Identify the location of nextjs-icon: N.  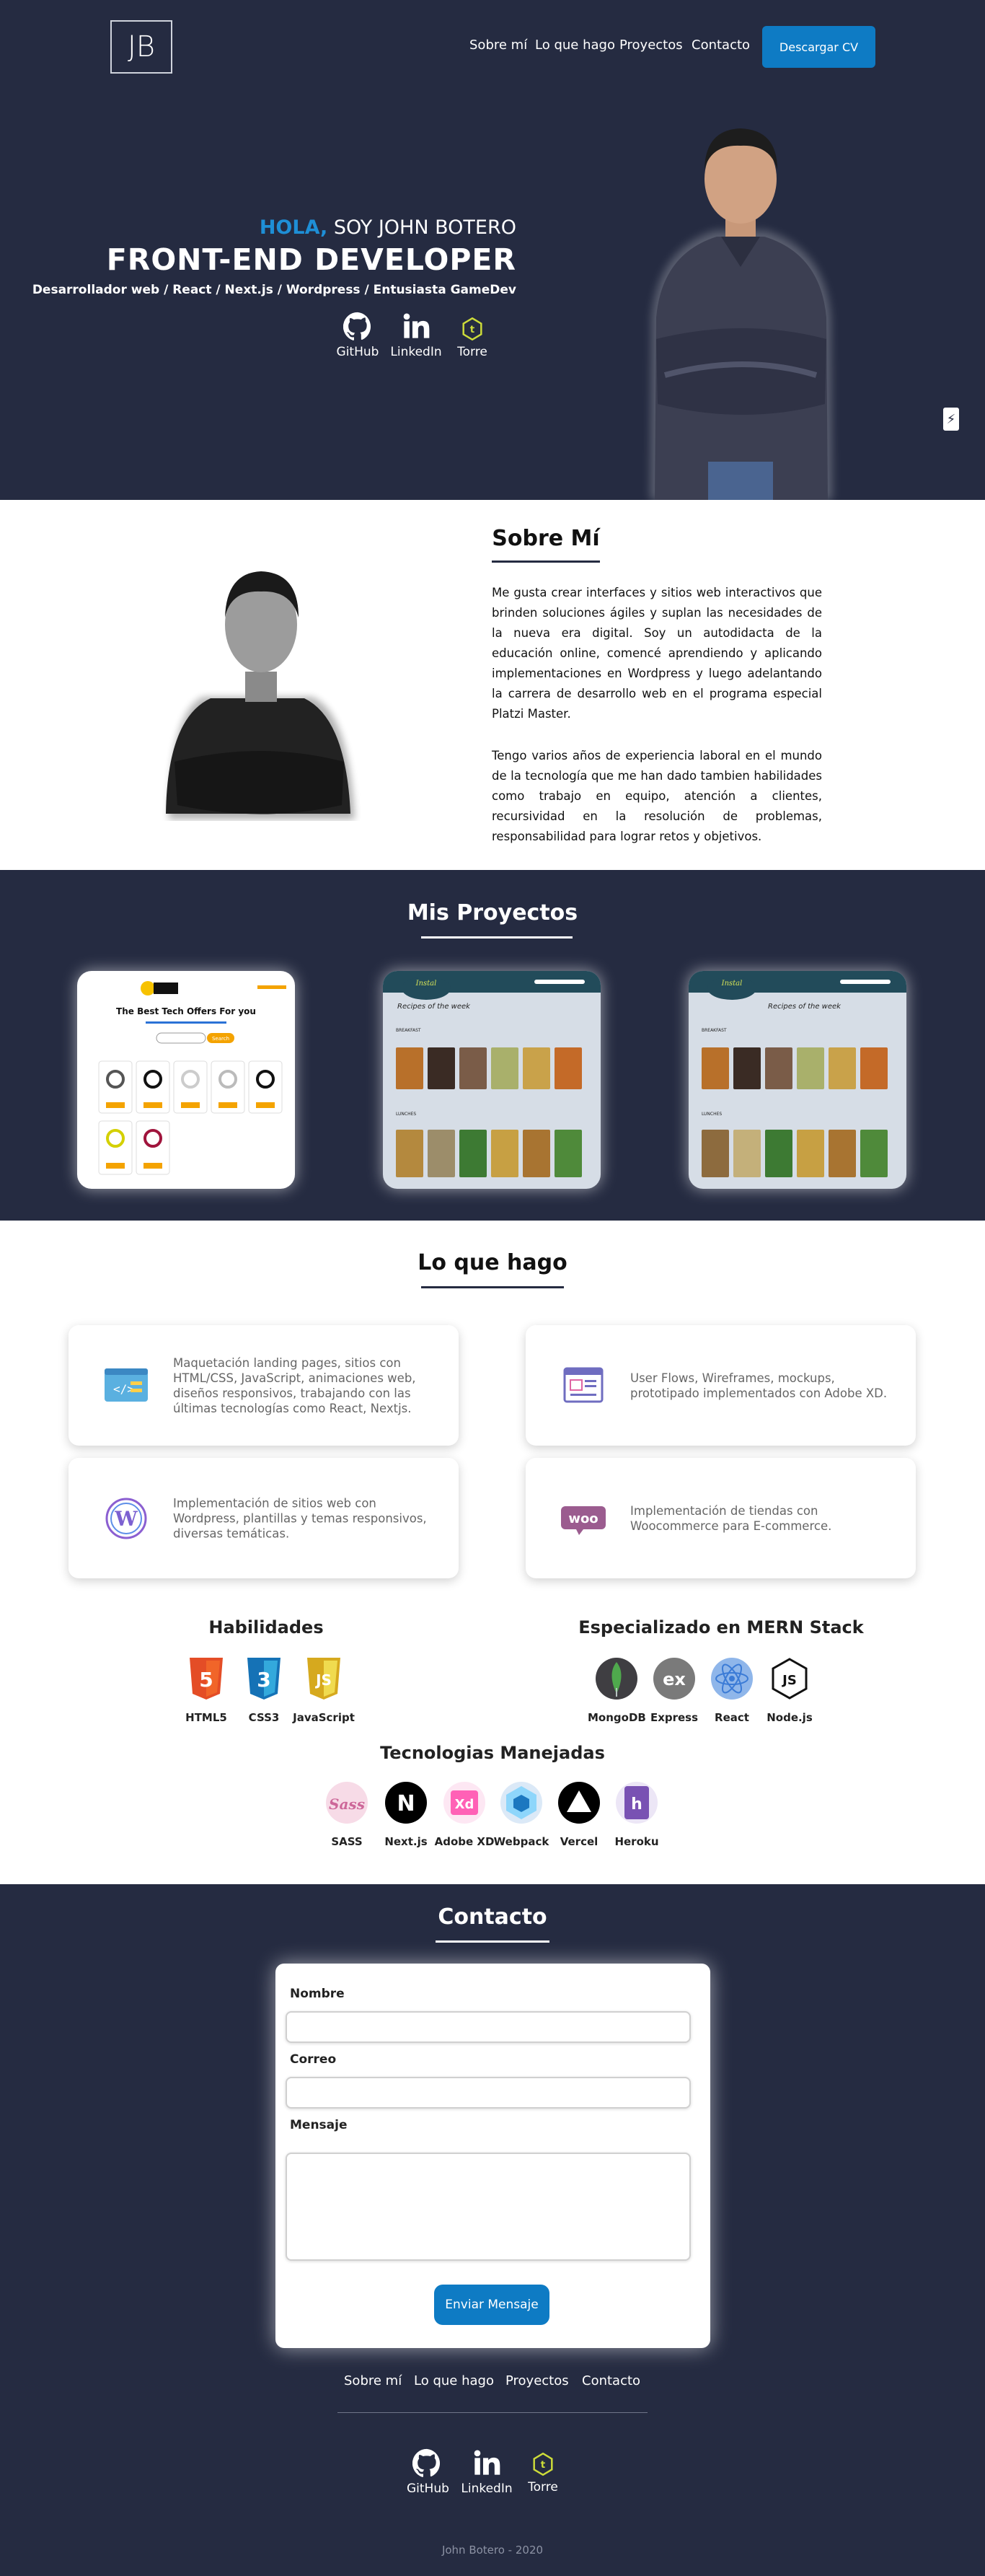
(406, 1803).